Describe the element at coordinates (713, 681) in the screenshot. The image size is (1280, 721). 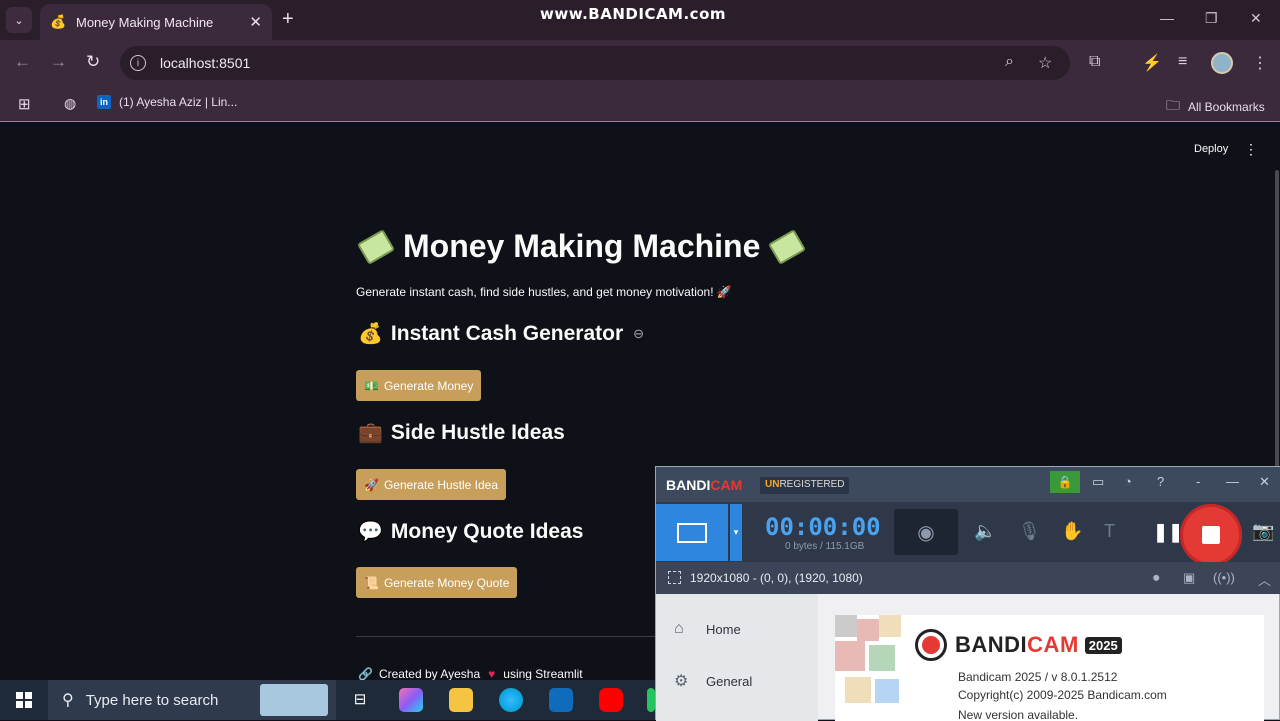
I see `sidebar-item-general: ⚙ General` at that location.